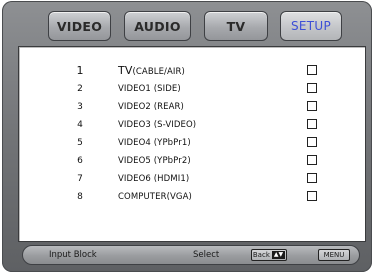 This screenshot has height=273, width=374. Describe the element at coordinates (80, 197) in the screenshot. I see `row-number: 8` at that location.